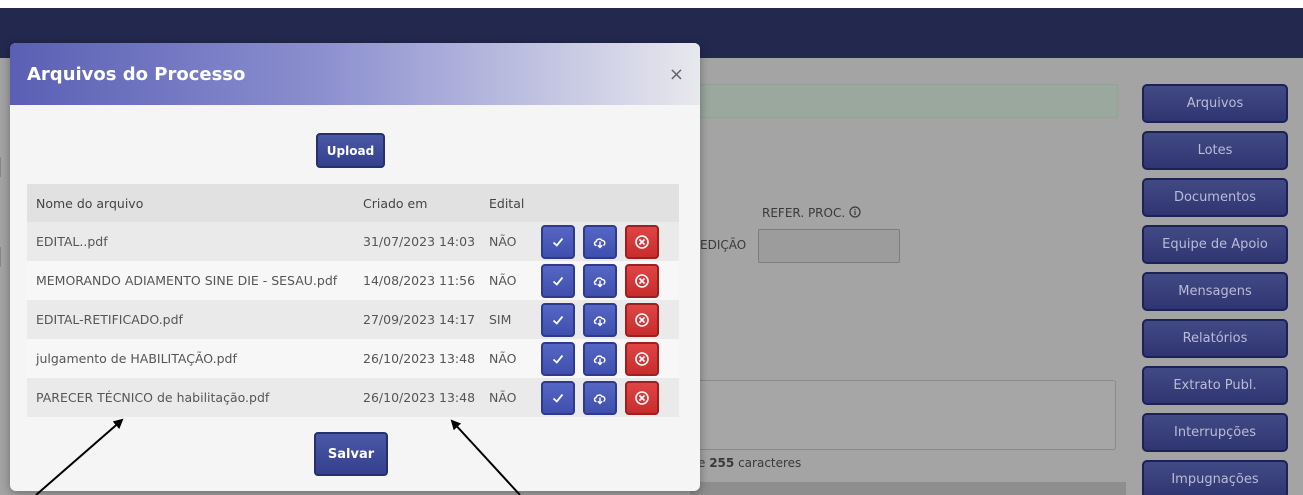  What do you see at coordinates (136, 74) in the screenshot?
I see `modal-title: Arquivos do Processo` at bounding box center [136, 74].